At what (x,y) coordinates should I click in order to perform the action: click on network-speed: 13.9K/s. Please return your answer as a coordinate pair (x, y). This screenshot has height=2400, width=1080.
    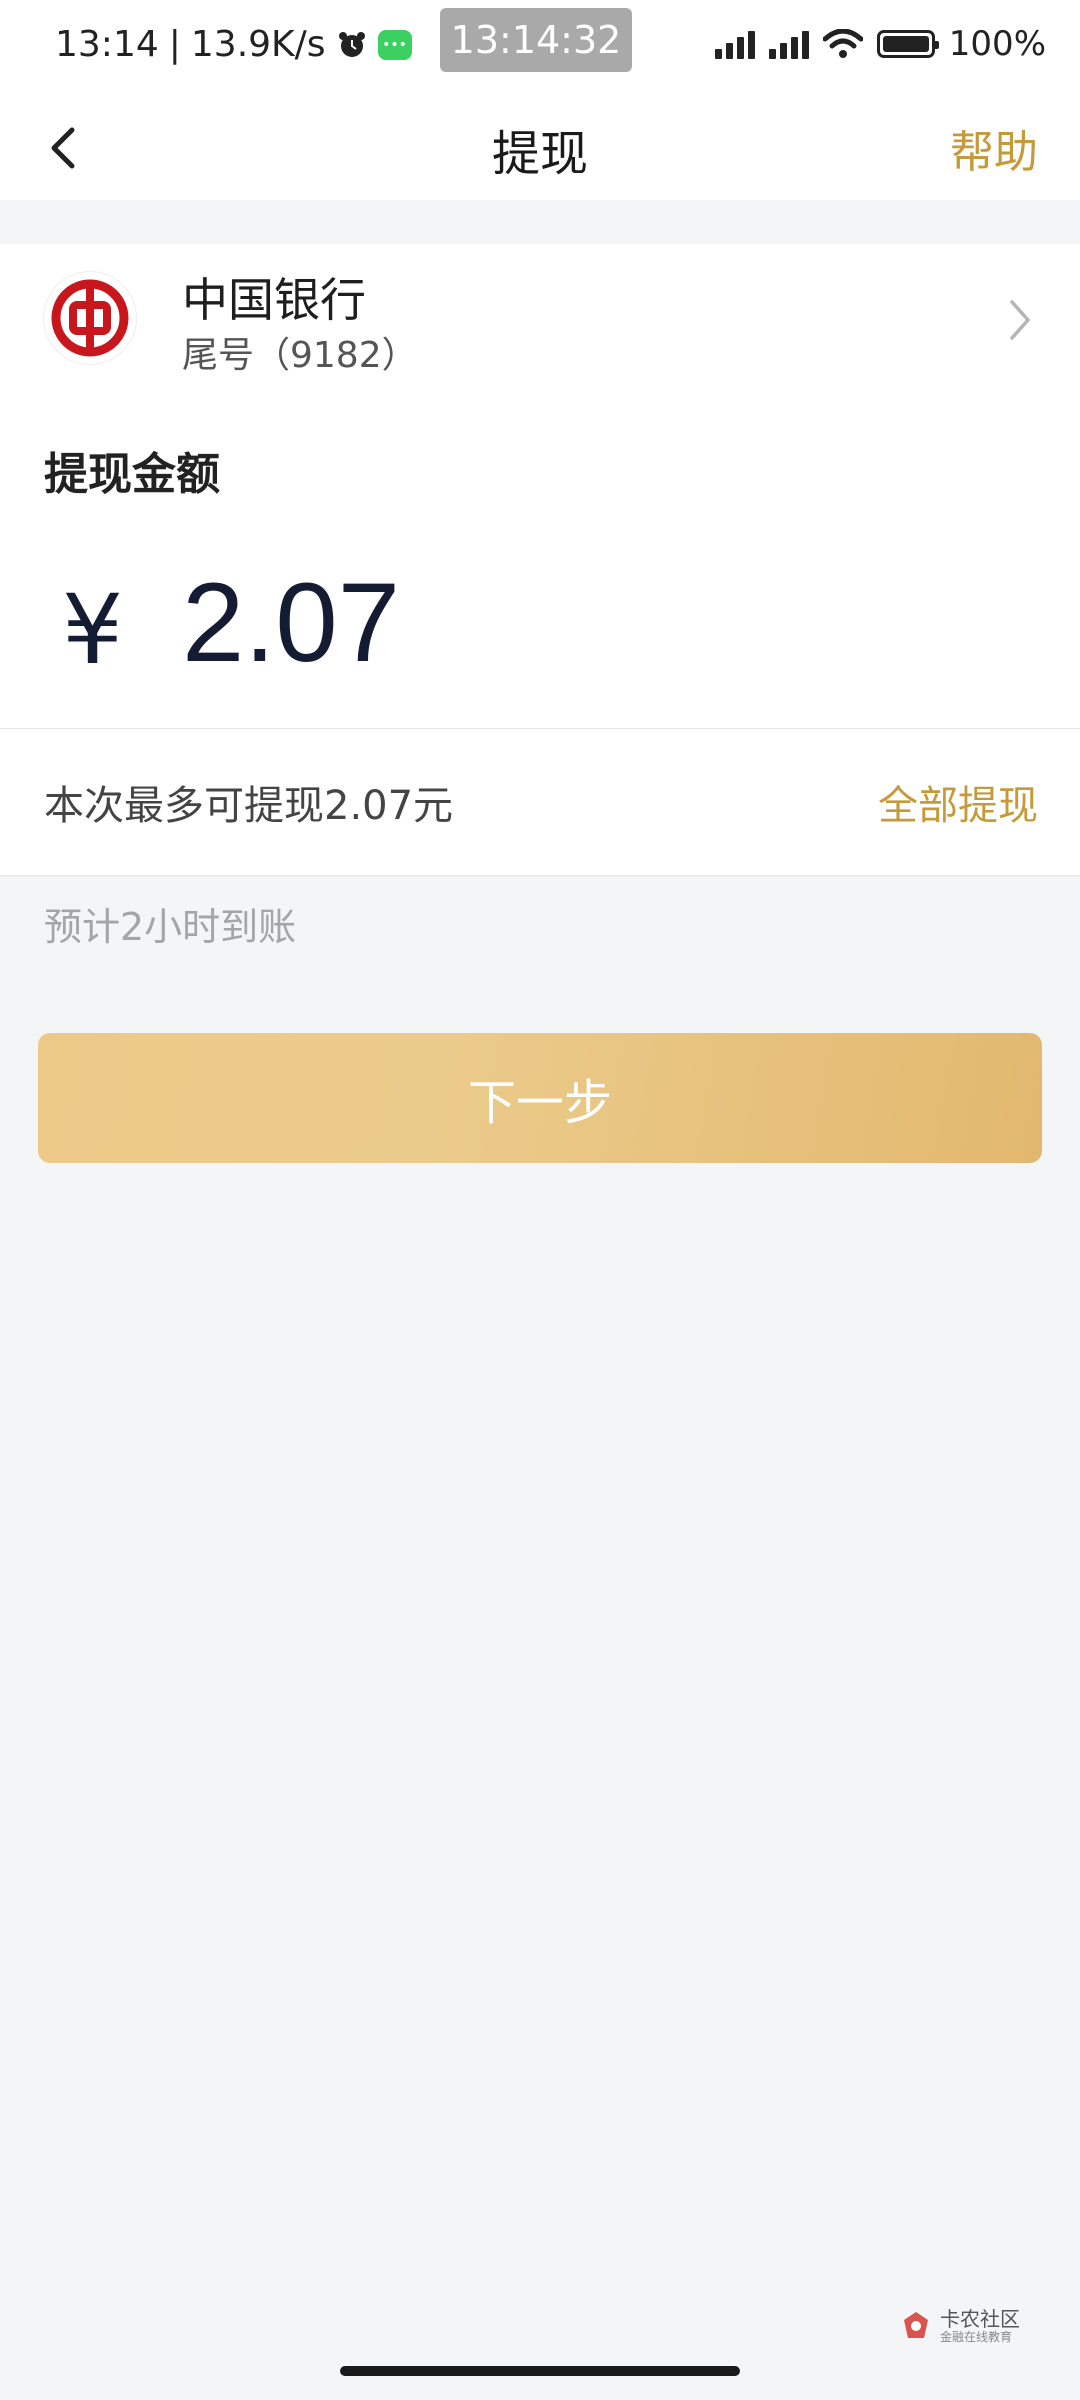
    Looking at the image, I should click on (258, 44).